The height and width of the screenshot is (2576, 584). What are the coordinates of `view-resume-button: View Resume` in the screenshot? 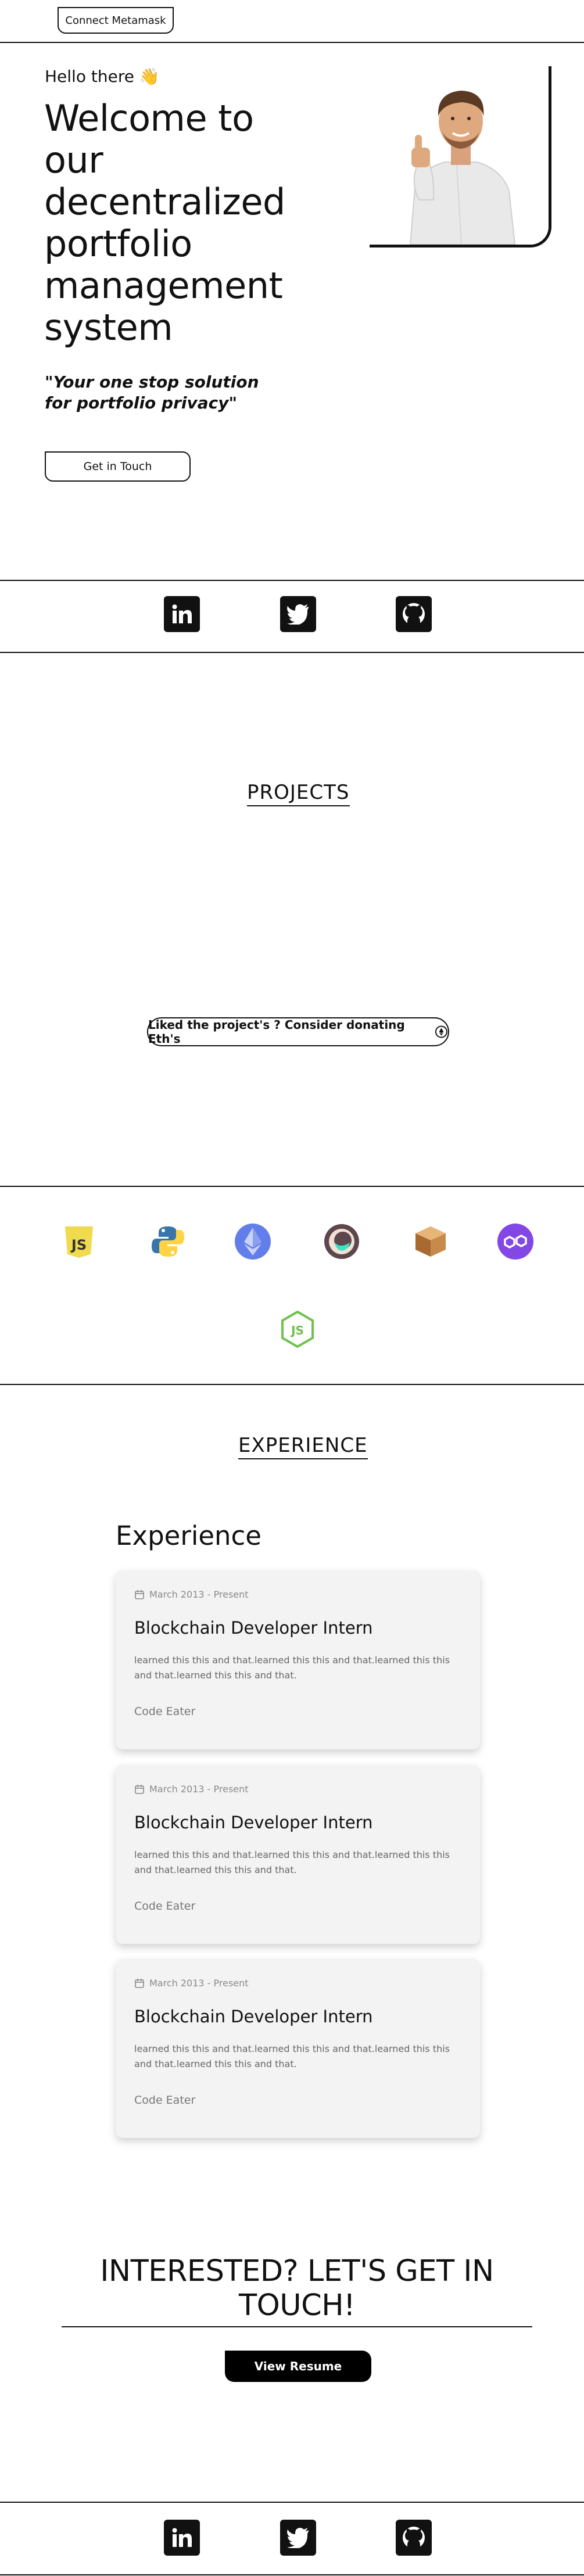 It's located at (298, 2366).